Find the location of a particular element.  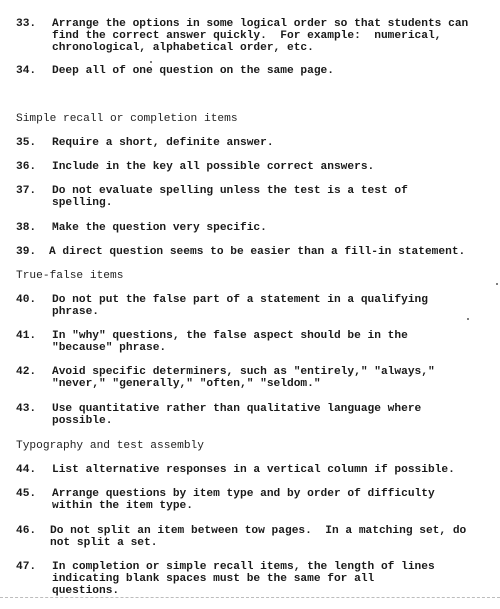

item-number: 43. is located at coordinates (26, 409).